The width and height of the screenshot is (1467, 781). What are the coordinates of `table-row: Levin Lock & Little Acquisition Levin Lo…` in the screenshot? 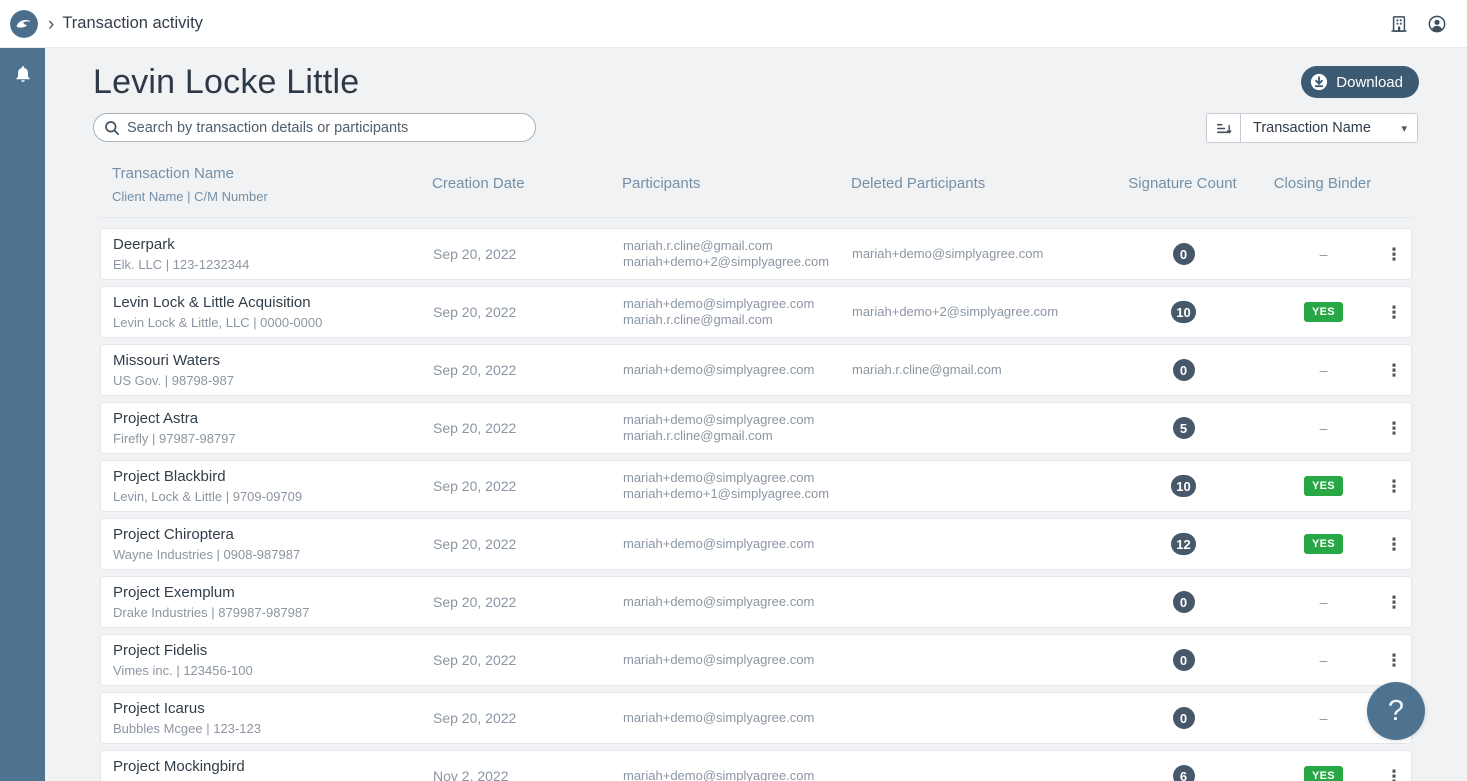 It's located at (756, 312).